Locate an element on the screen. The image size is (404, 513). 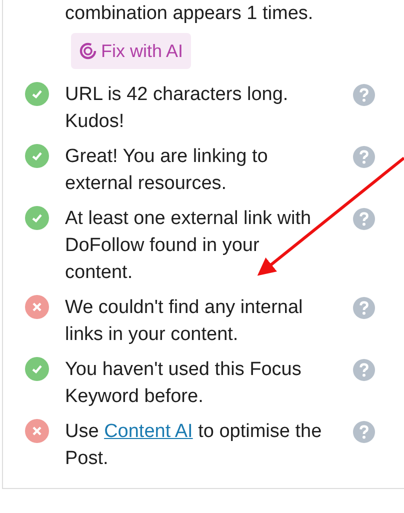
ai-icon is located at coordinates (88, 51).